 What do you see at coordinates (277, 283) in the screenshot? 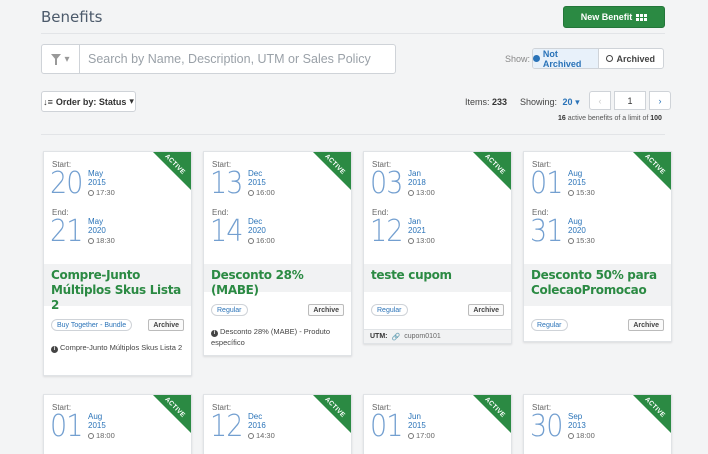
I see `benefit-name: Desconto 28% (MABE)` at bounding box center [277, 283].